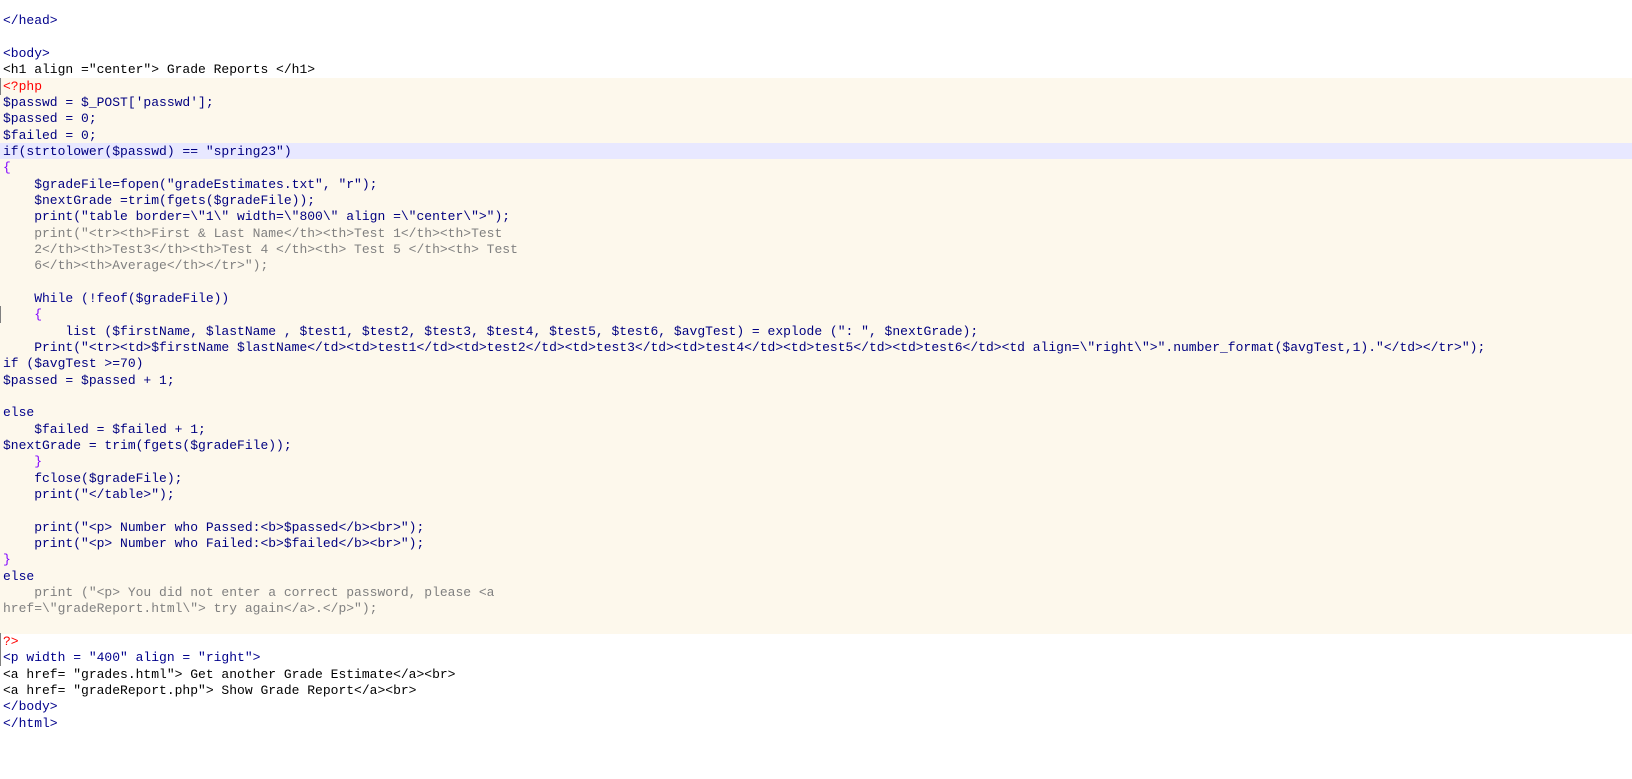  I want to click on code-text: <p width = "400" align = "right">, so click(132, 657).